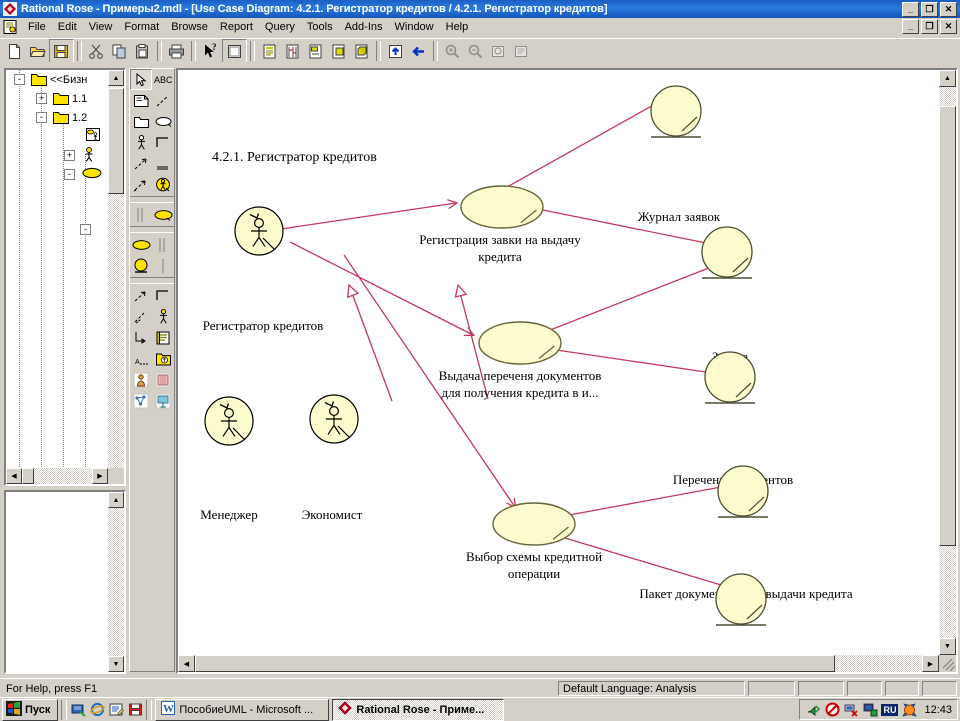 This screenshot has height=721, width=960. I want to click on menu-item-add-ins: Add-Ins, so click(364, 27).